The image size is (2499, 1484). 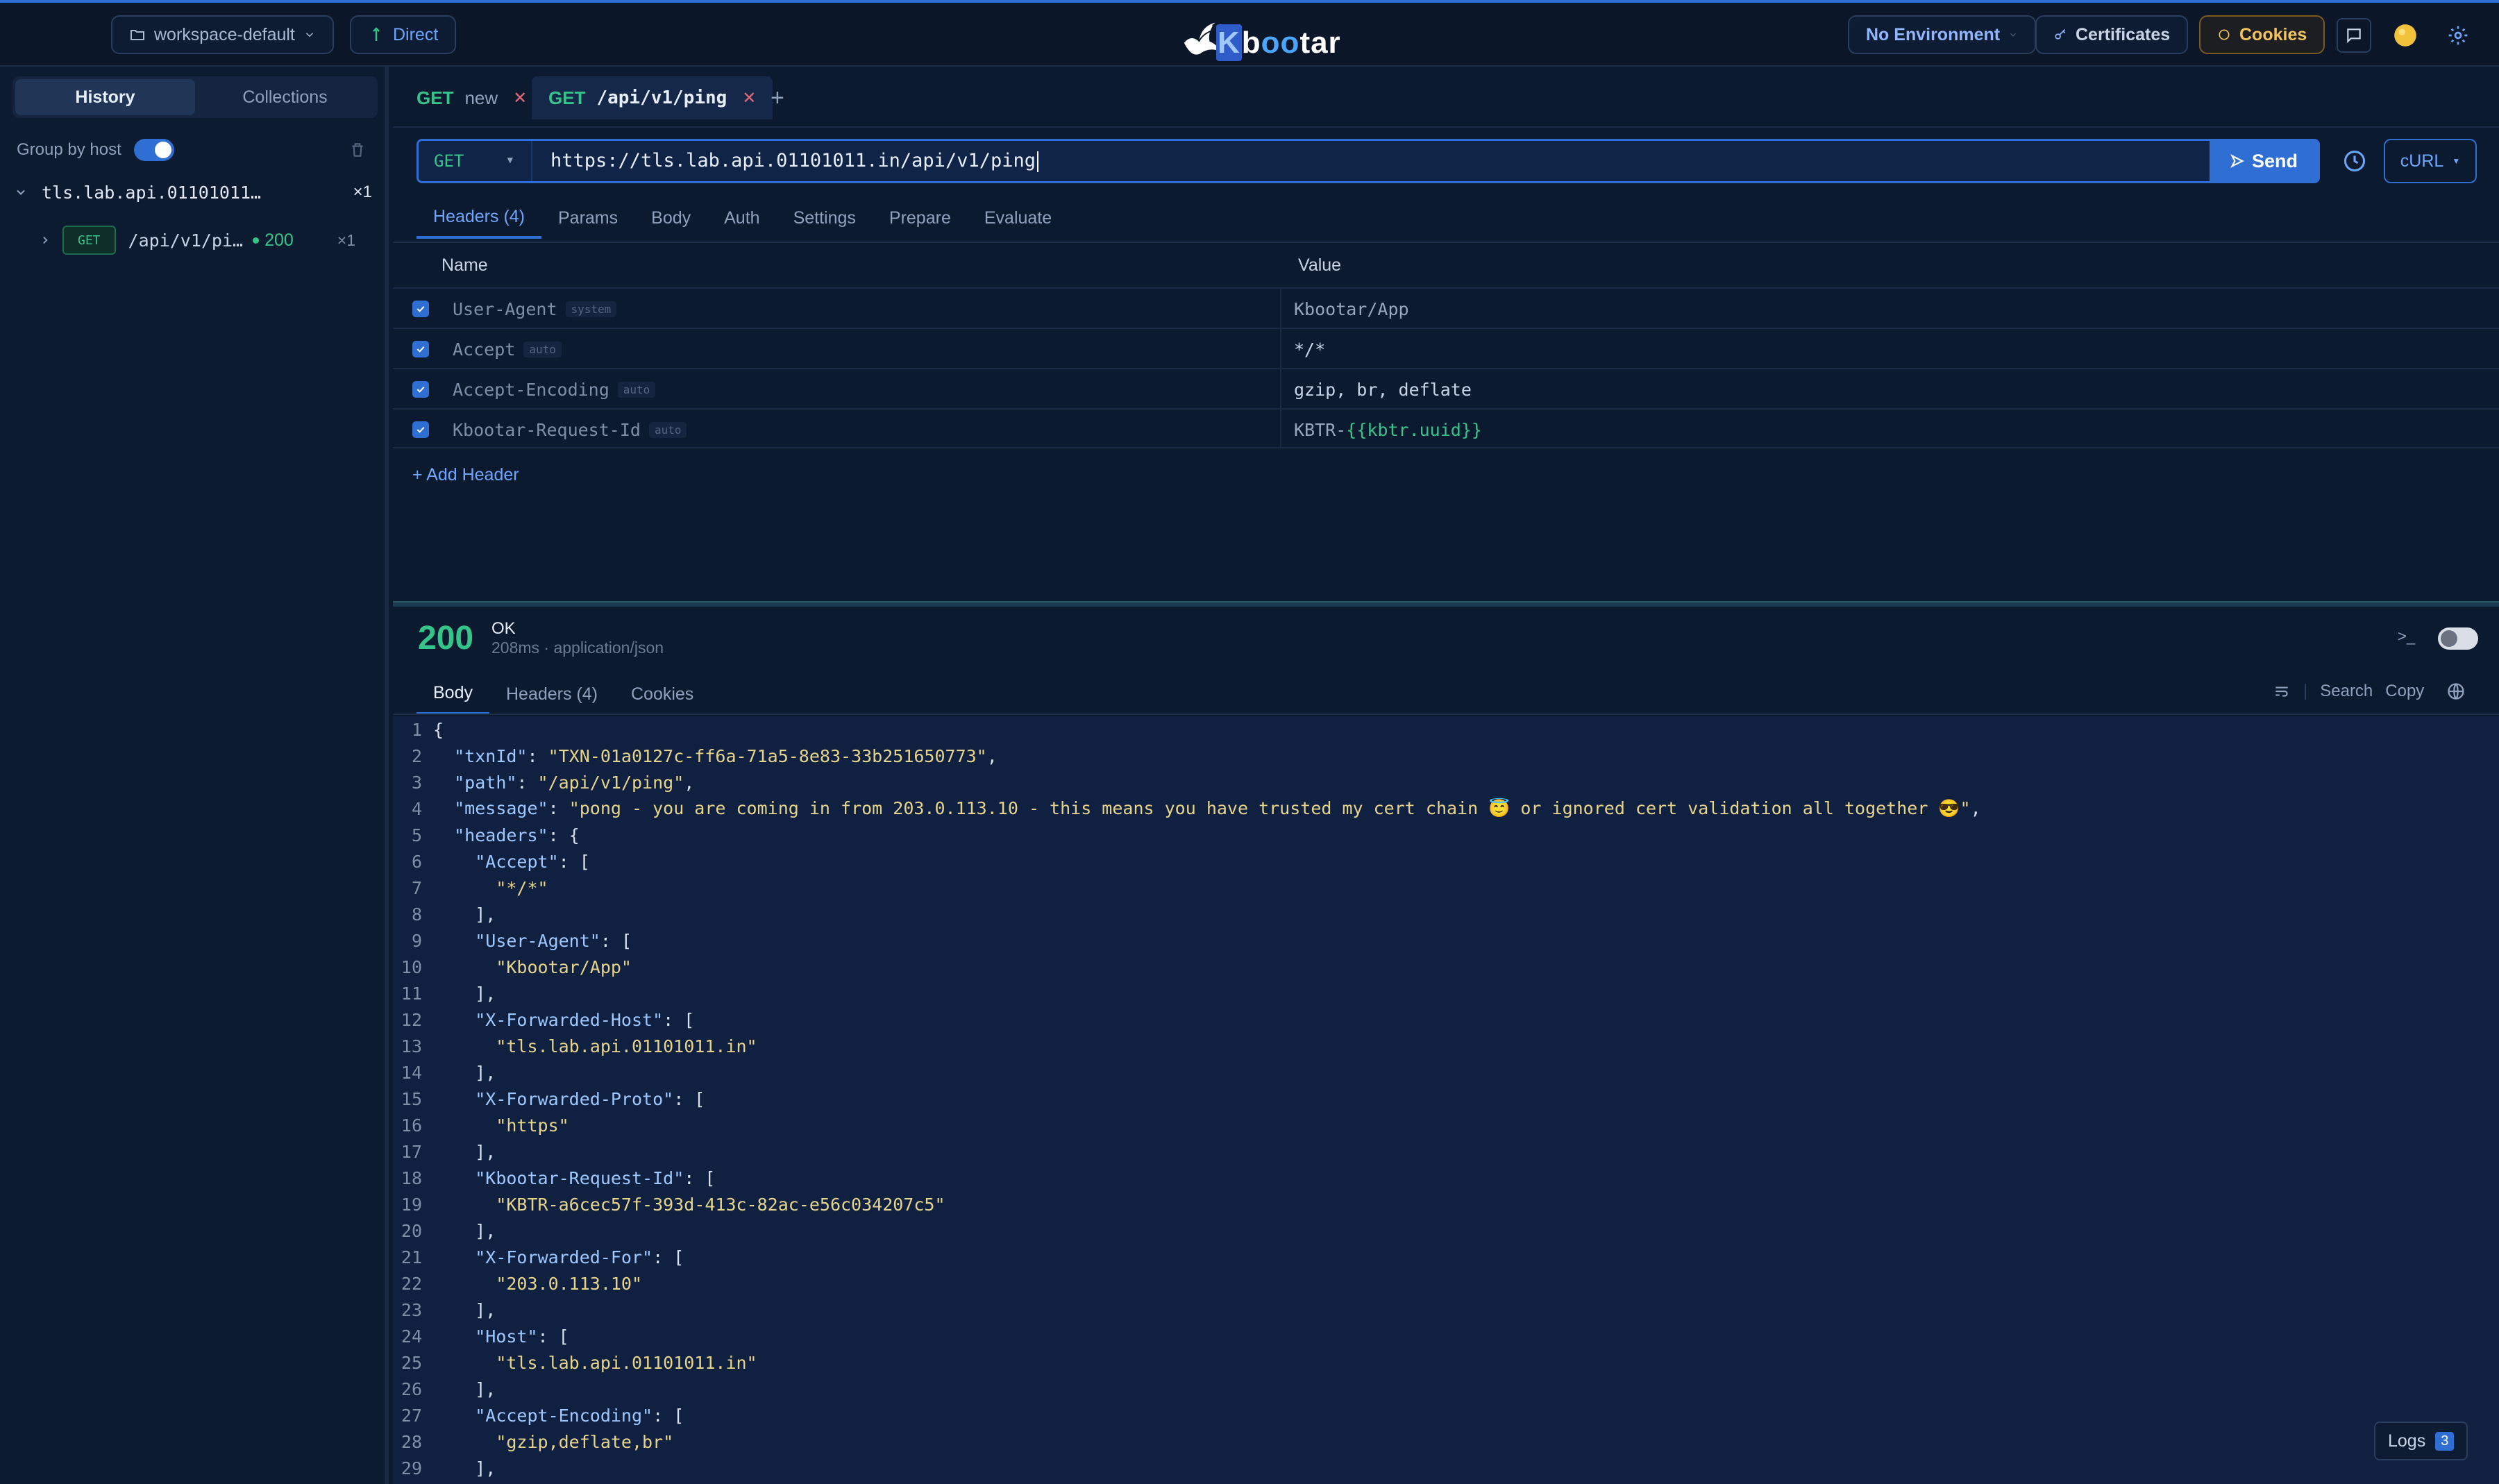 I want to click on code-text: "X-Forwarded-For": [, so click(x=579, y=1257).